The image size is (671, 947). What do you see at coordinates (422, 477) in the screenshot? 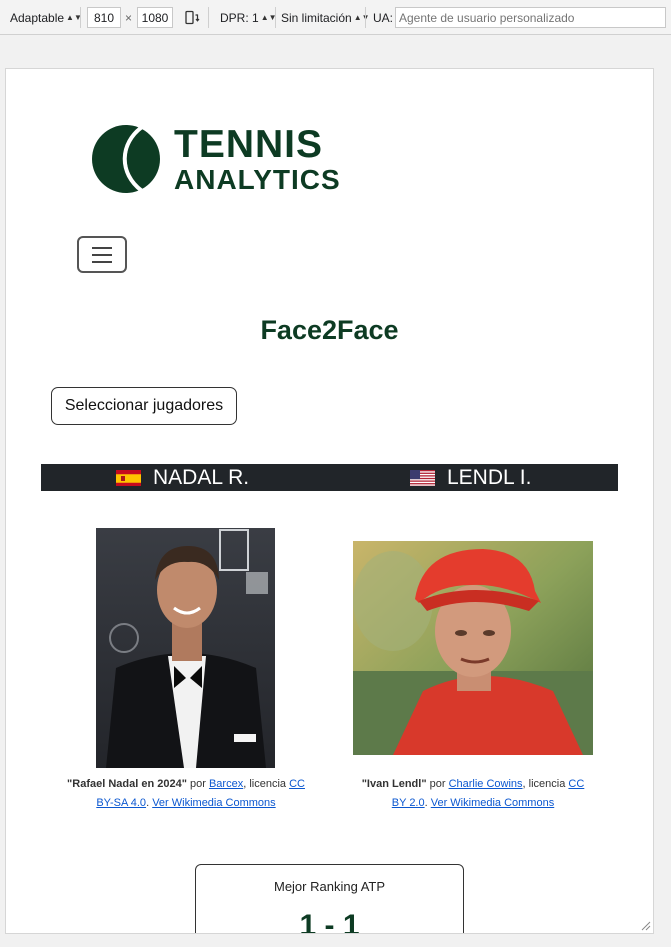
I see `usa-flag-icon` at bounding box center [422, 477].